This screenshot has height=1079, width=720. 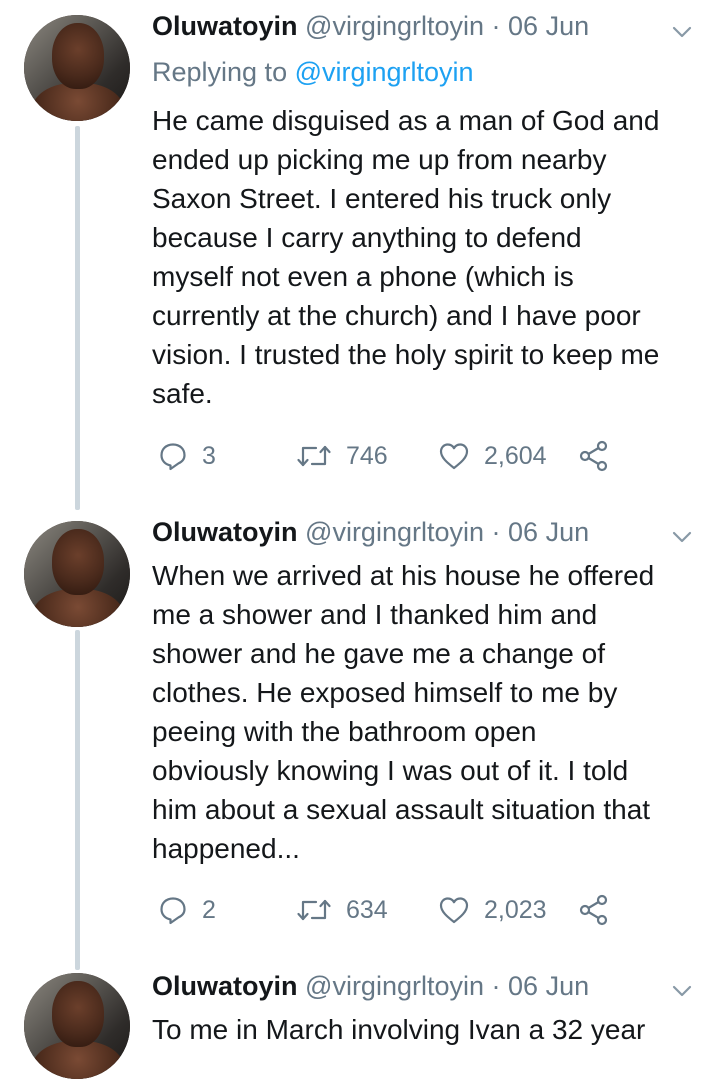 What do you see at coordinates (399, 1029) in the screenshot?
I see `tweet-text-line: To me in March involving Ivan a 32 year` at bounding box center [399, 1029].